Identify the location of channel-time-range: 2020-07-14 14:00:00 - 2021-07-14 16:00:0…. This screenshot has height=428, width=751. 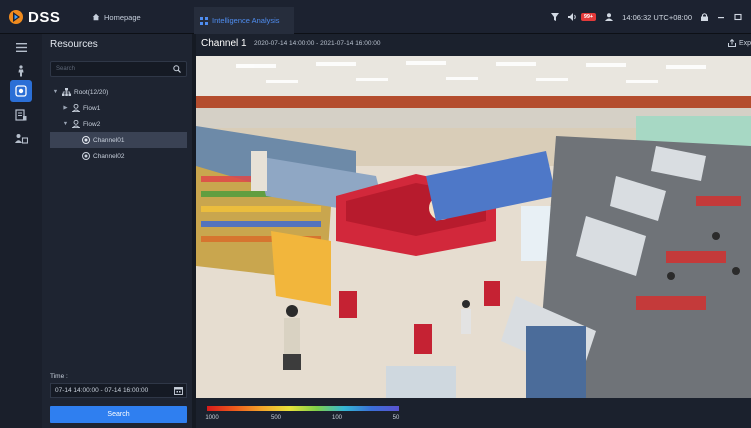
(317, 43).